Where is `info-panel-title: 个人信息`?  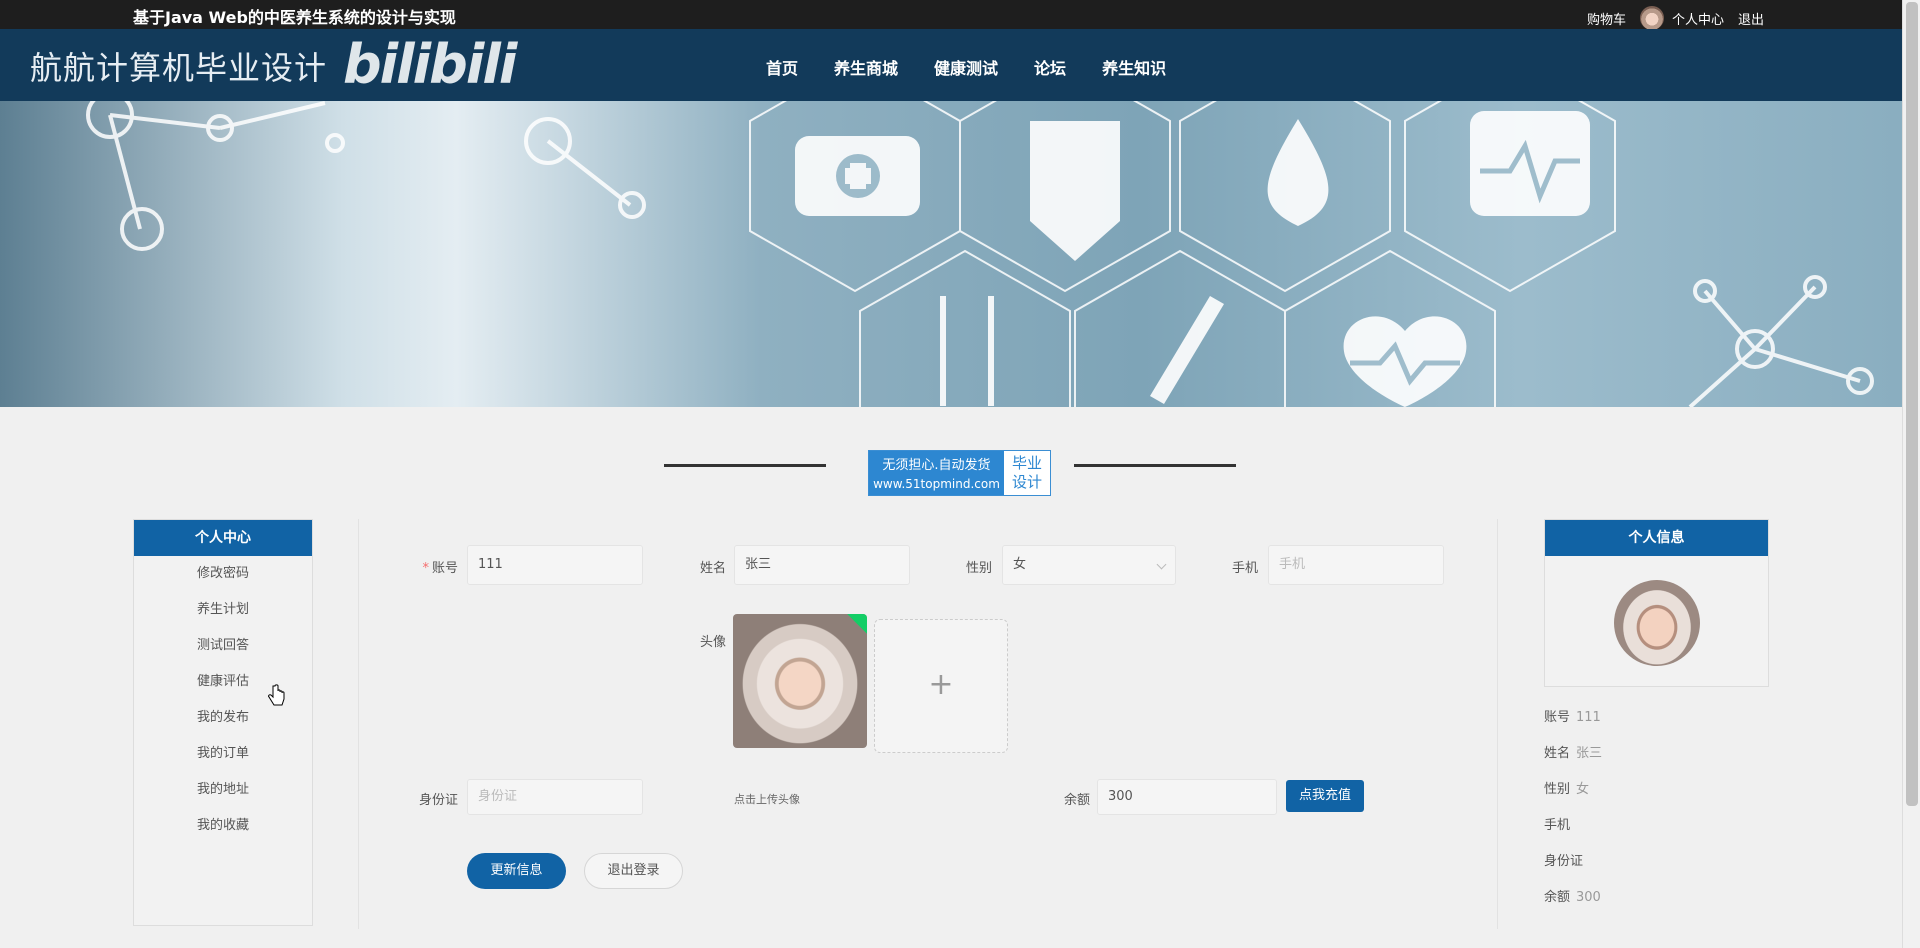 info-panel-title: 个人信息 is located at coordinates (1656, 538).